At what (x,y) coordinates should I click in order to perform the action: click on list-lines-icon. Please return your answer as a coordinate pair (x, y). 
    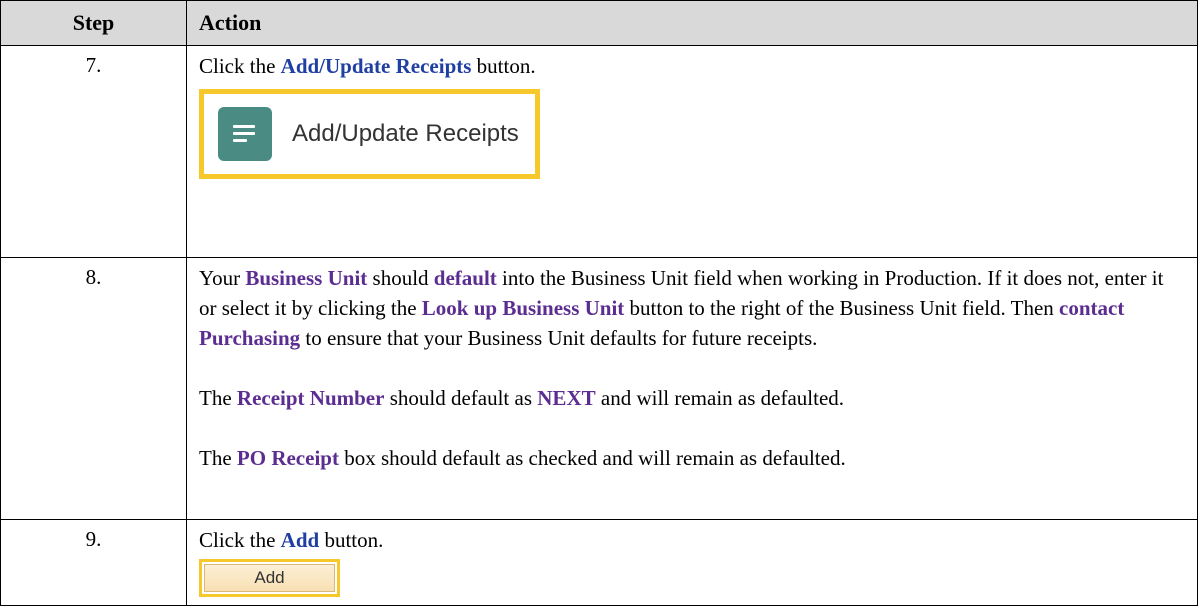
    Looking at the image, I should click on (245, 134).